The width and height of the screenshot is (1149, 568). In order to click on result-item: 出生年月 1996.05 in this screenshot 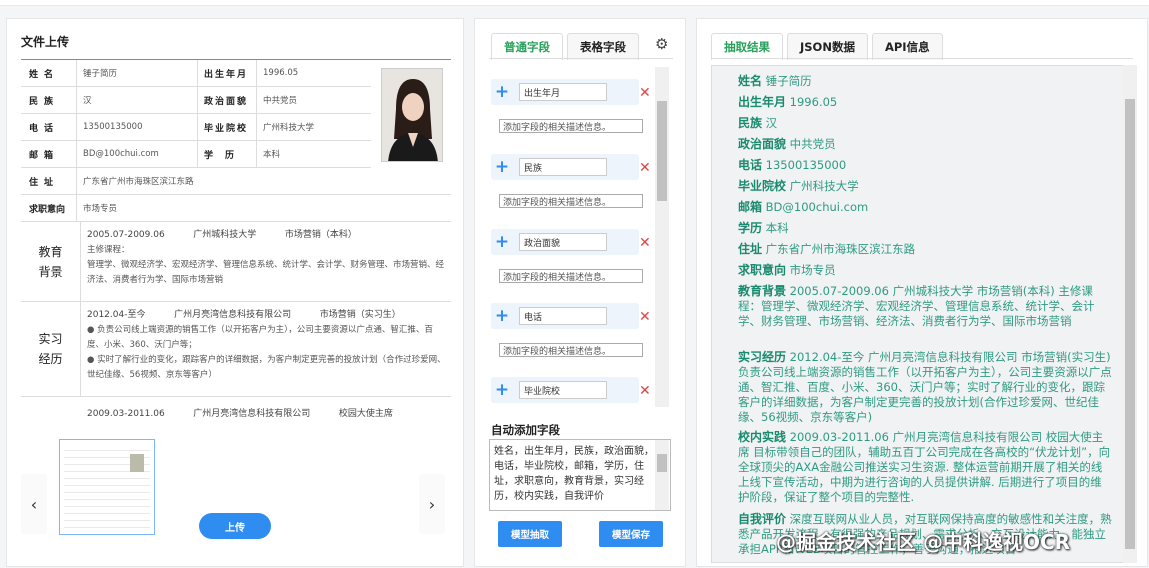, I will do `click(925, 102)`.